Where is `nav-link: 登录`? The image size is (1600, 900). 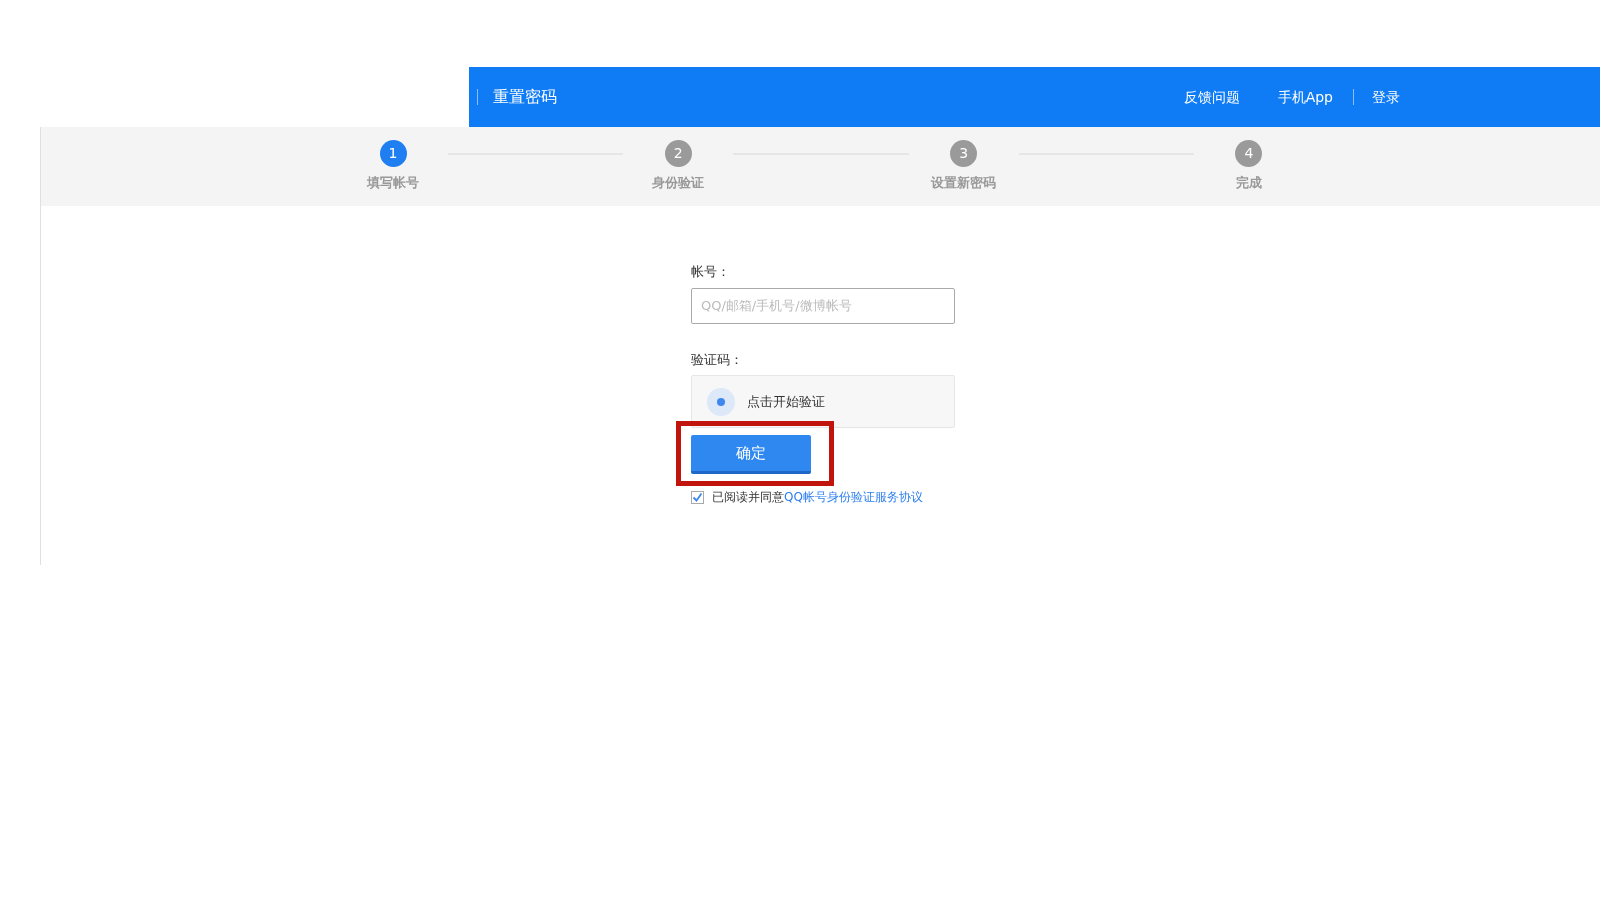 nav-link: 登录 is located at coordinates (1386, 97).